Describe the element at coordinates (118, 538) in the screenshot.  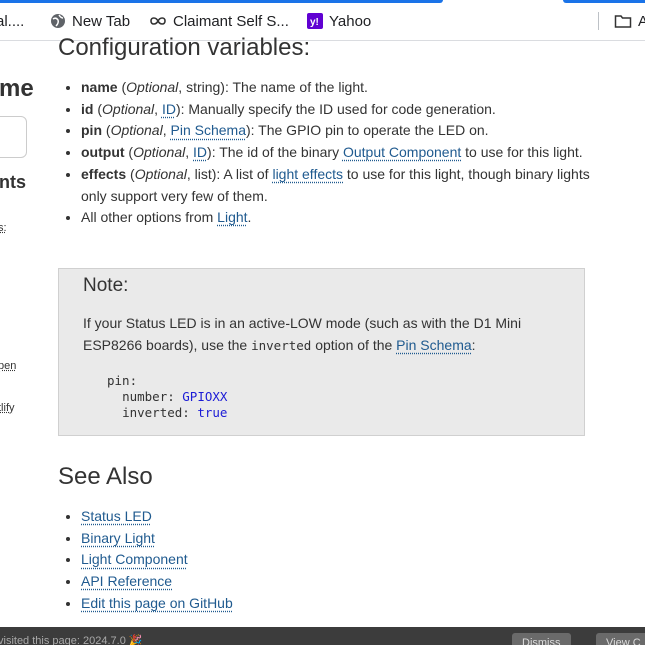
I see `binary-light-link: Binary Light` at that location.